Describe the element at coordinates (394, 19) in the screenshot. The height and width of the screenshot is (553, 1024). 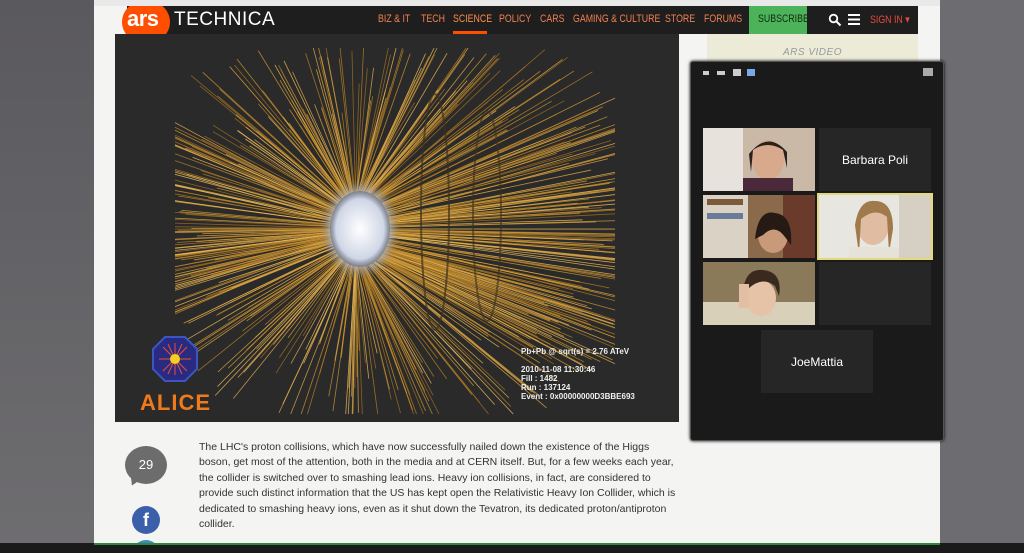
I see `nav-biz-it: BIZ & IT` at that location.